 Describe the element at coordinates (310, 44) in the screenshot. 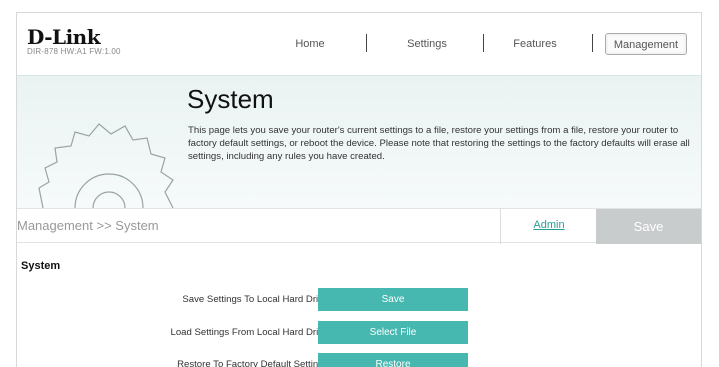

I see `nav-home: Home` at that location.